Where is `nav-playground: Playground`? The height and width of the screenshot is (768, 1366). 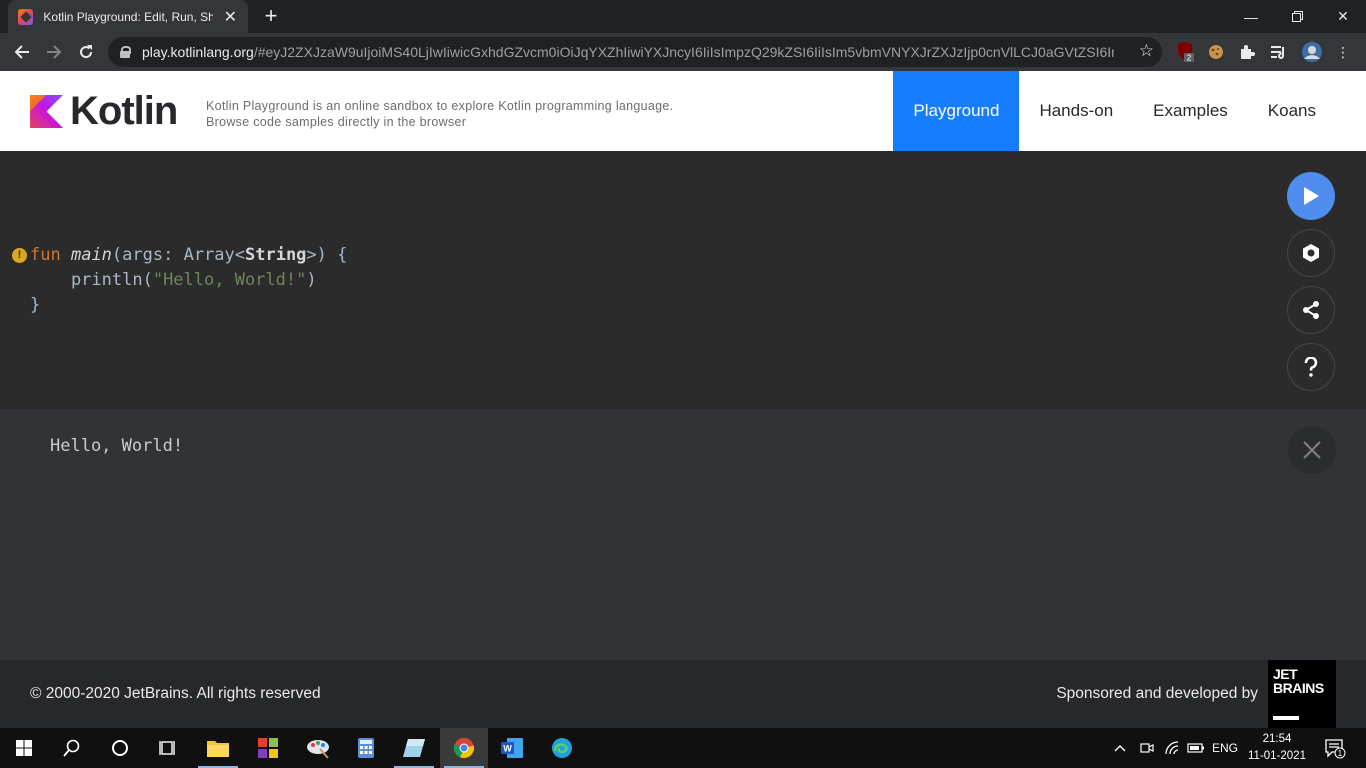
nav-playground: Playground is located at coordinates (956, 111).